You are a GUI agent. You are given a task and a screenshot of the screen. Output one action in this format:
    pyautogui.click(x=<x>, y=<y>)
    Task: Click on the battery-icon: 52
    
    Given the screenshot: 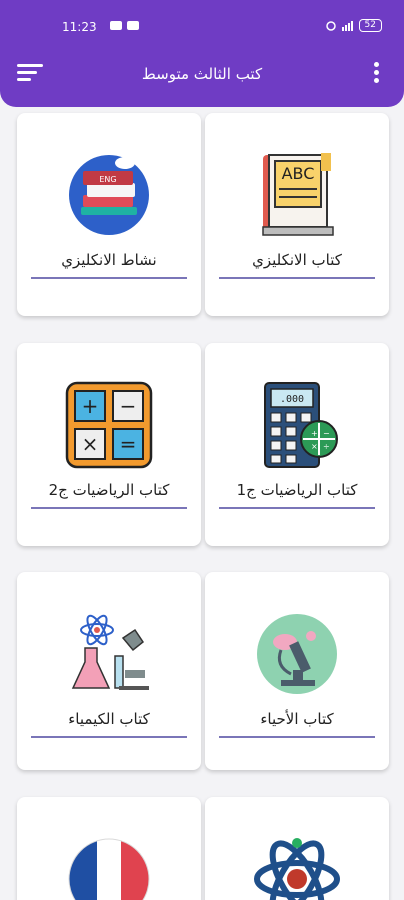 What is the action you would take?
    pyautogui.click(x=370, y=25)
    